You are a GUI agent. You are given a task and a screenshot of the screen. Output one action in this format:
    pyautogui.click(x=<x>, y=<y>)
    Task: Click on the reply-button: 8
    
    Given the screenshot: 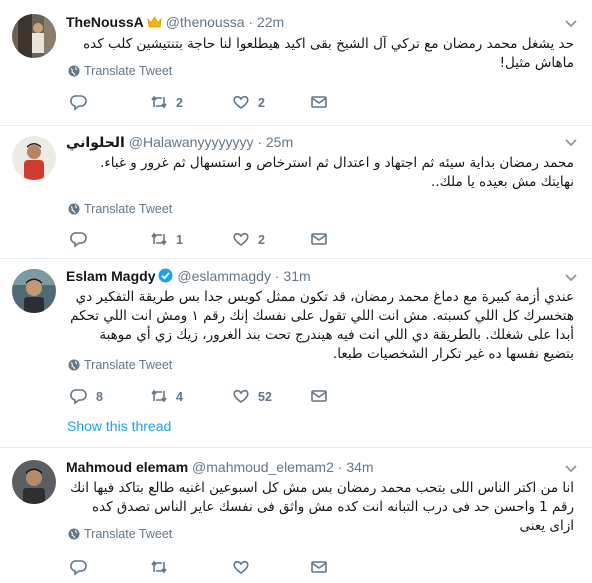 What is the action you would take?
    pyautogui.click(x=86, y=397)
    